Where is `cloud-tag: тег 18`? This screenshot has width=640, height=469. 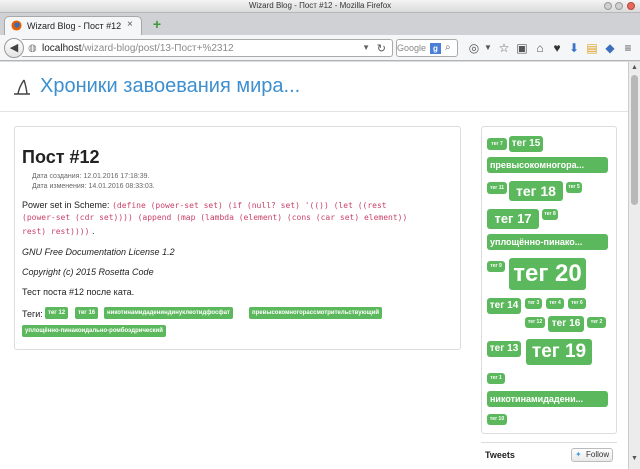
cloud-tag: тег 18 is located at coordinates (536, 191).